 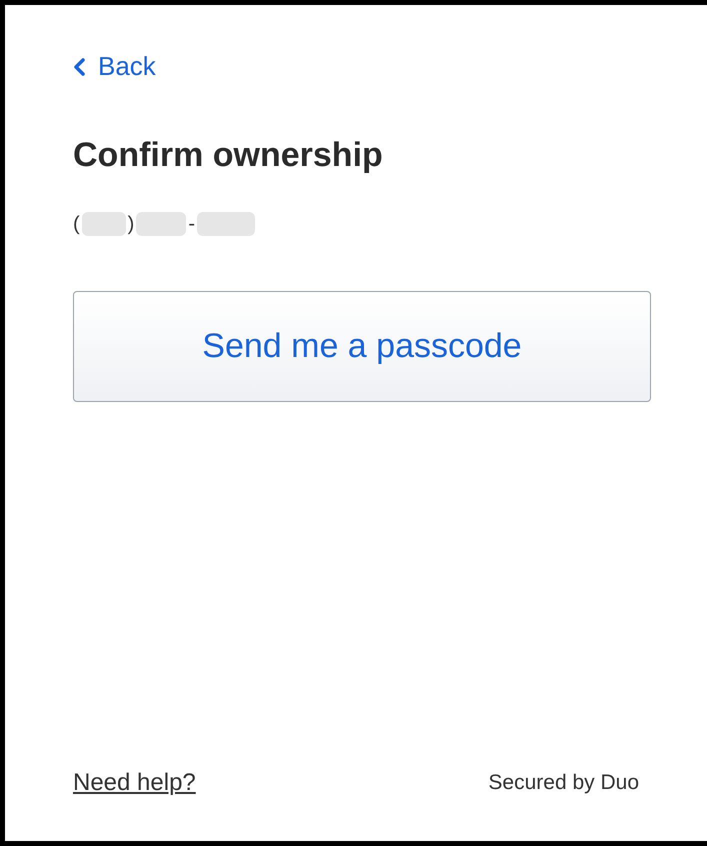 What do you see at coordinates (134, 783) in the screenshot?
I see `help-link: Need help?` at bounding box center [134, 783].